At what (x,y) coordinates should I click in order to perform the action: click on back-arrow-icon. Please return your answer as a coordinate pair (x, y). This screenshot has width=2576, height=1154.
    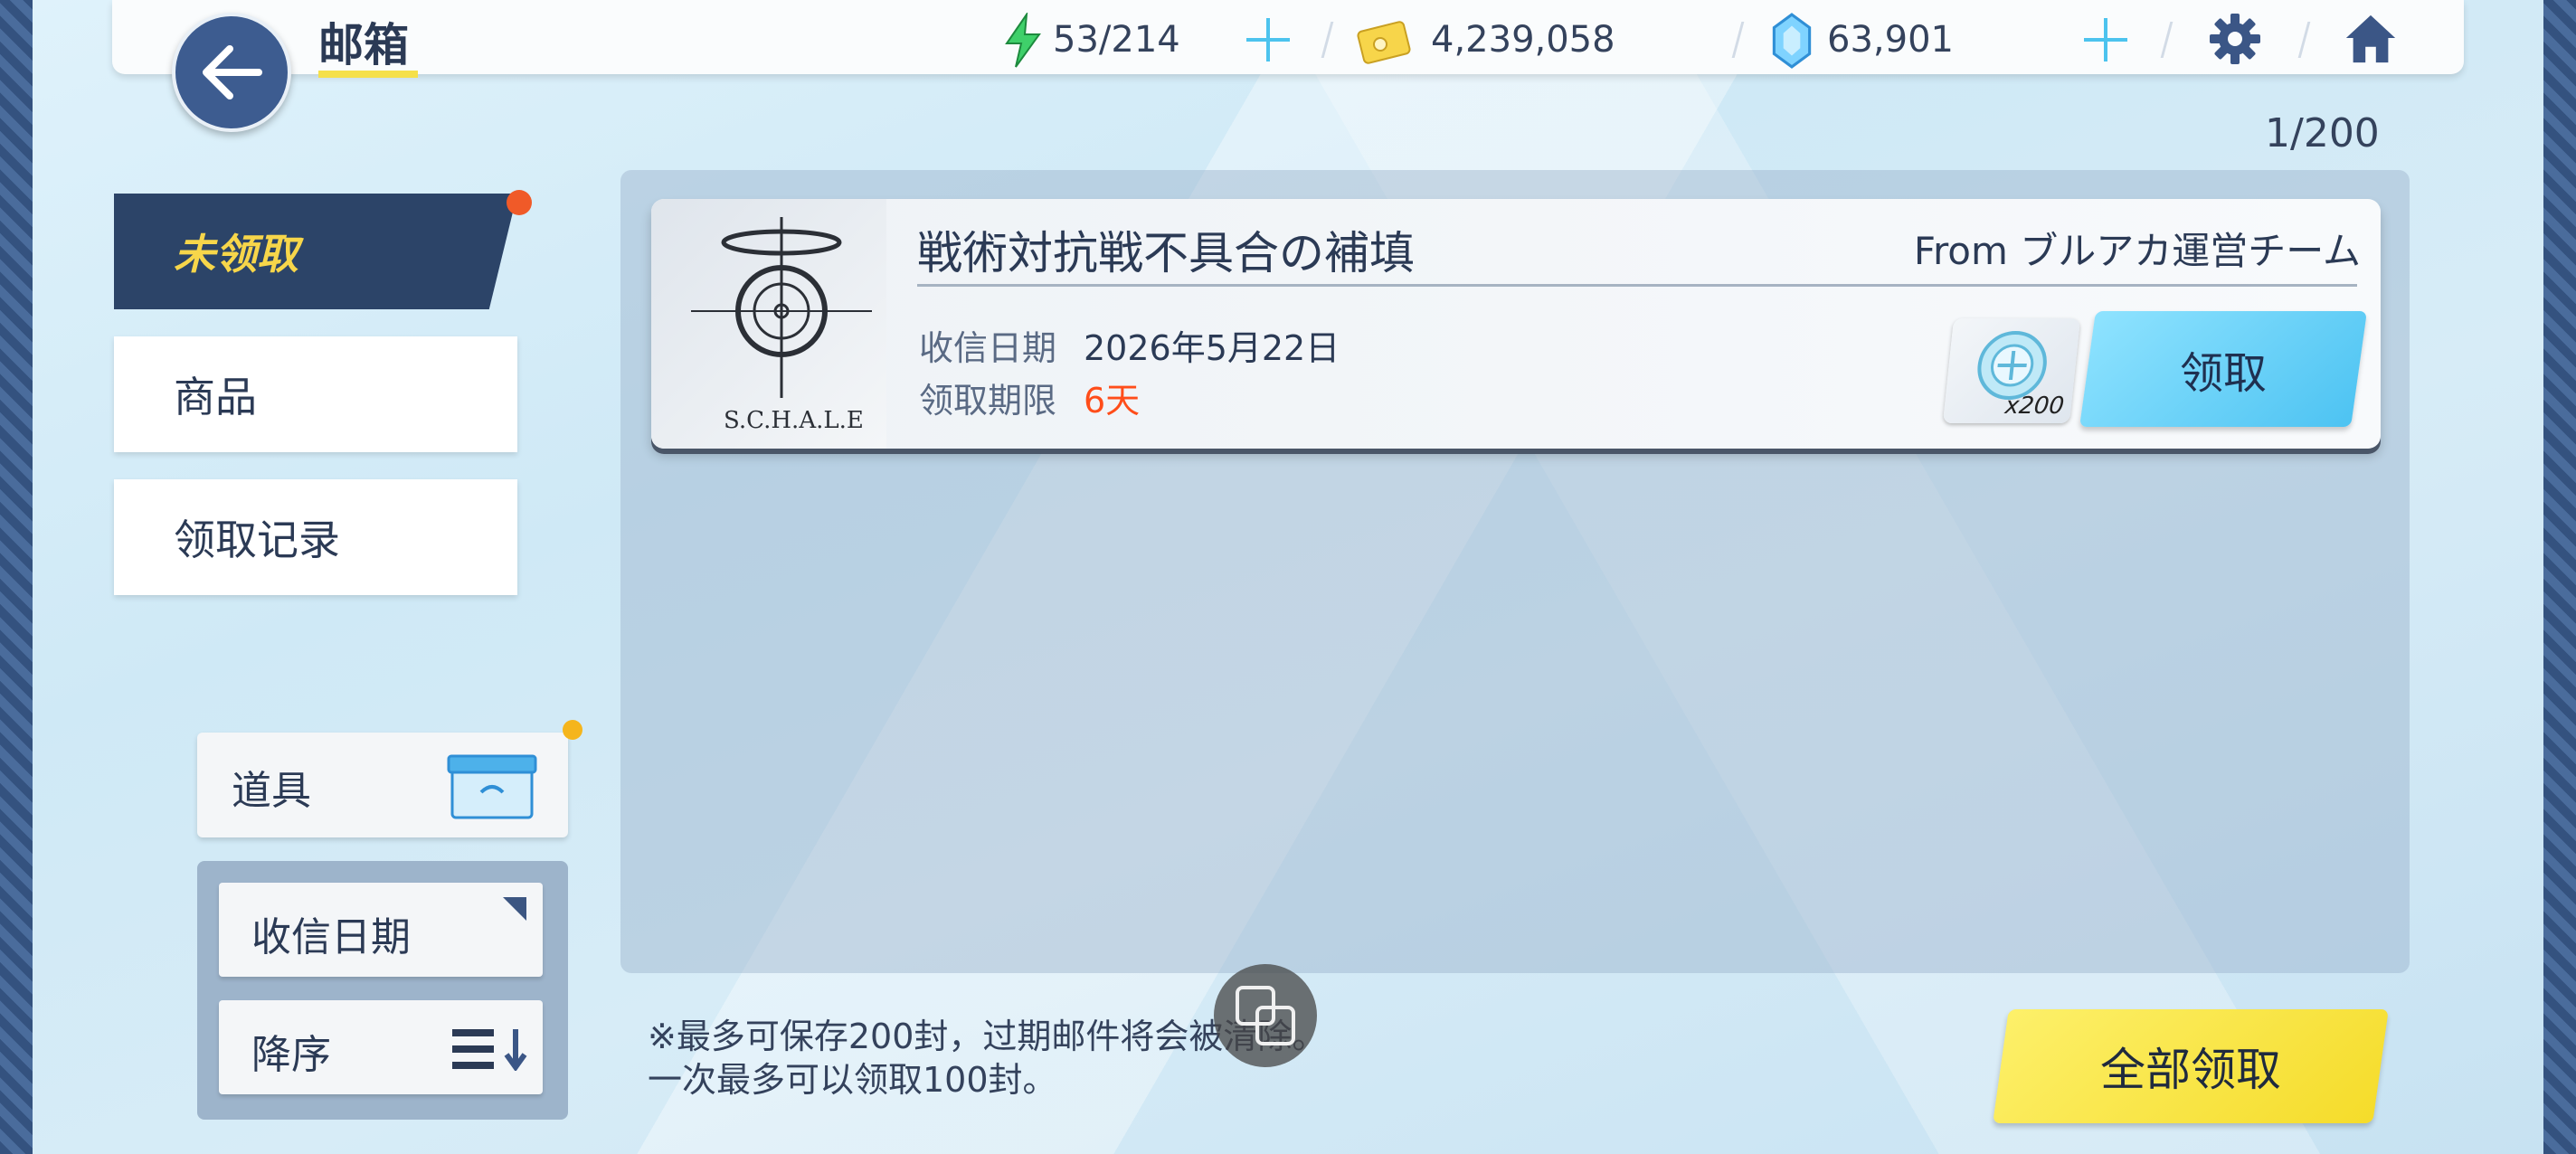
    Looking at the image, I should click on (232, 72).